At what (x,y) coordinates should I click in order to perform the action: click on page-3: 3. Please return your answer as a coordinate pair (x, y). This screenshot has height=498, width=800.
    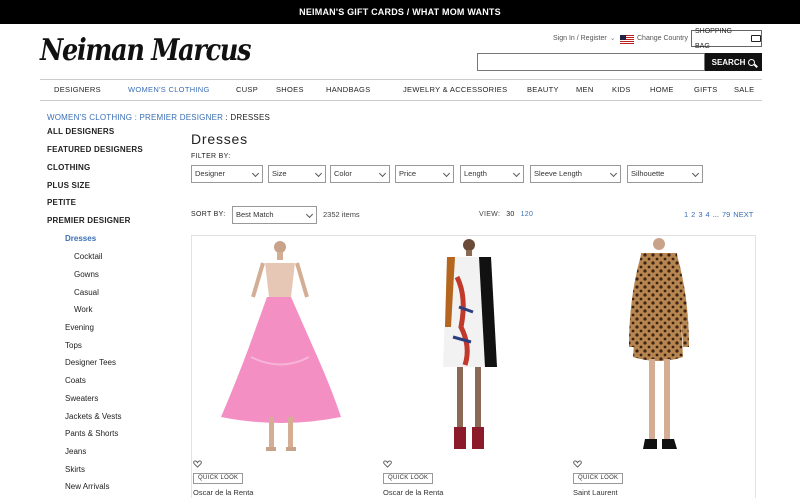
    Looking at the image, I should click on (700, 215).